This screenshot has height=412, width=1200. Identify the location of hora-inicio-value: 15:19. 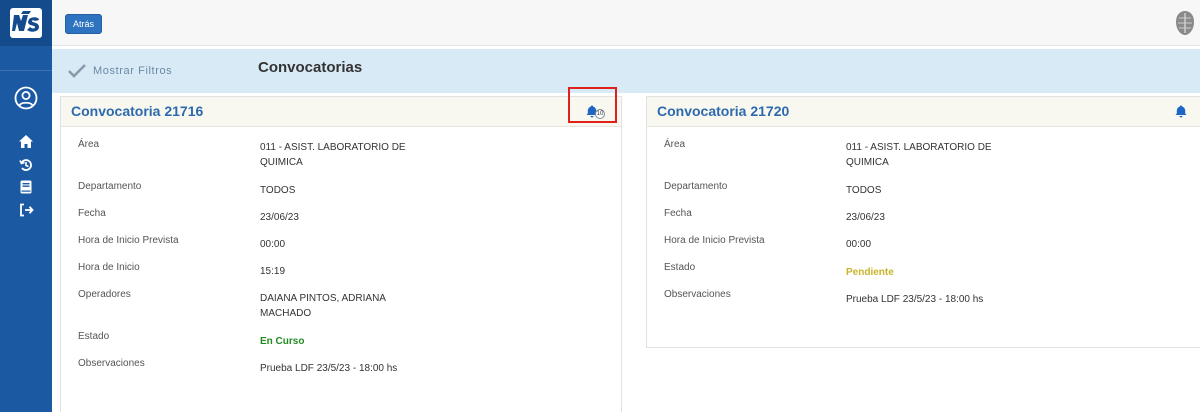
(273, 271).